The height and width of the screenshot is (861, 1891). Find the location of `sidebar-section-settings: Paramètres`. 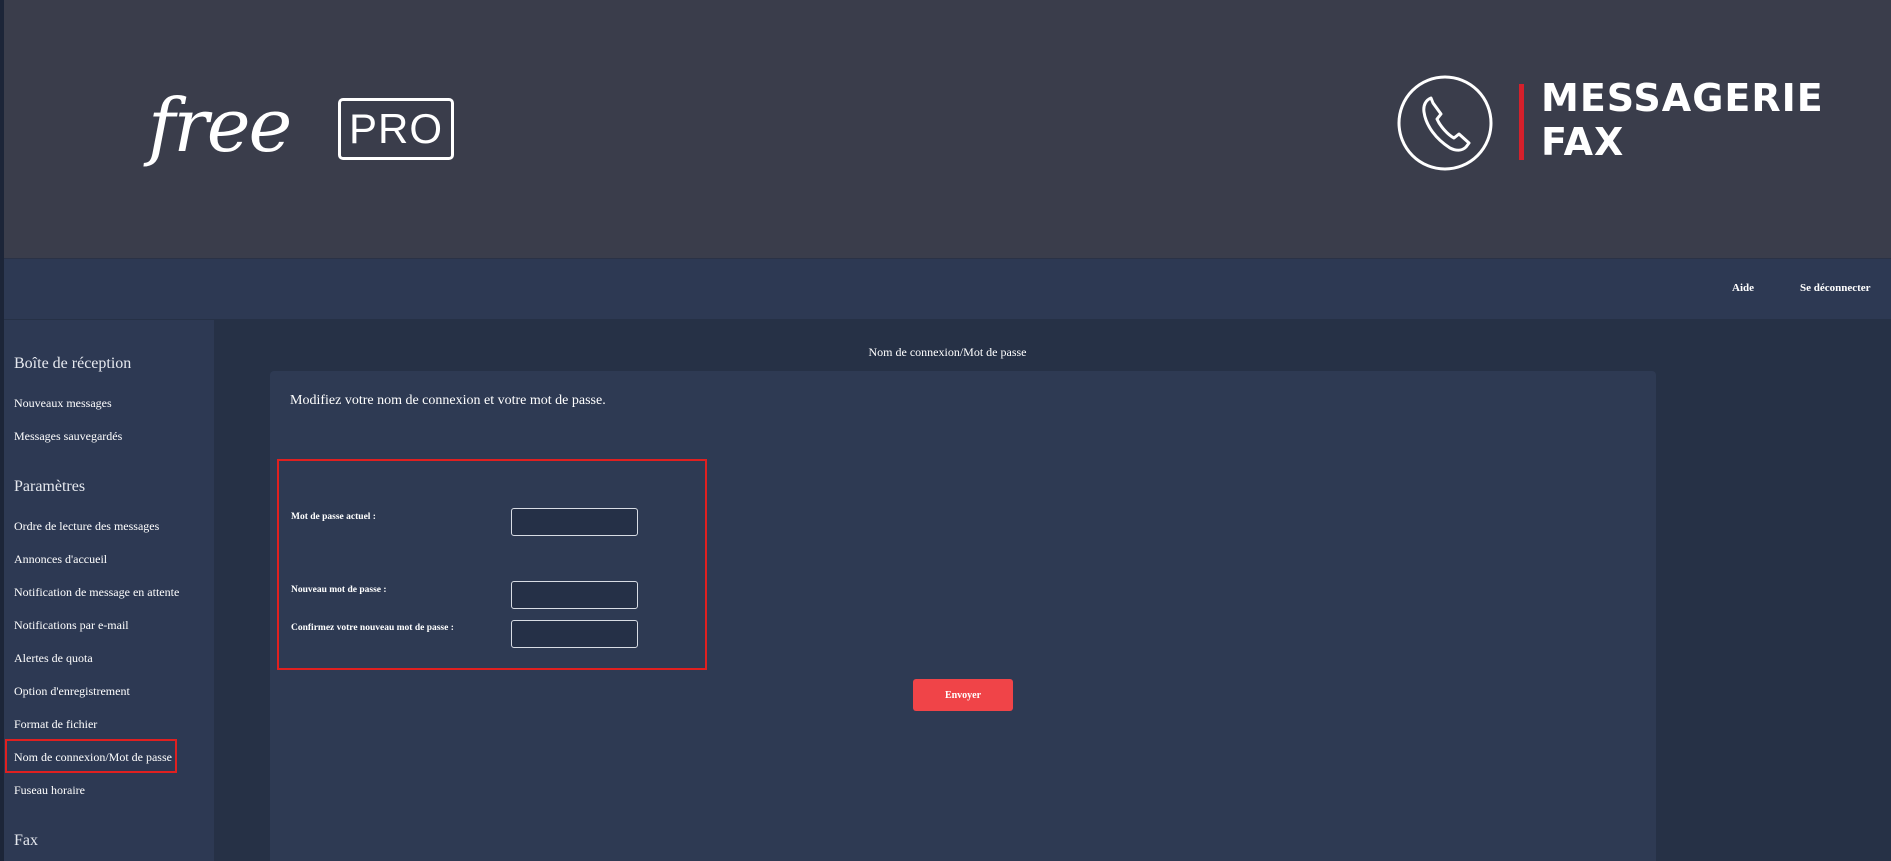

sidebar-section-settings: Paramètres is located at coordinates (50, 486).